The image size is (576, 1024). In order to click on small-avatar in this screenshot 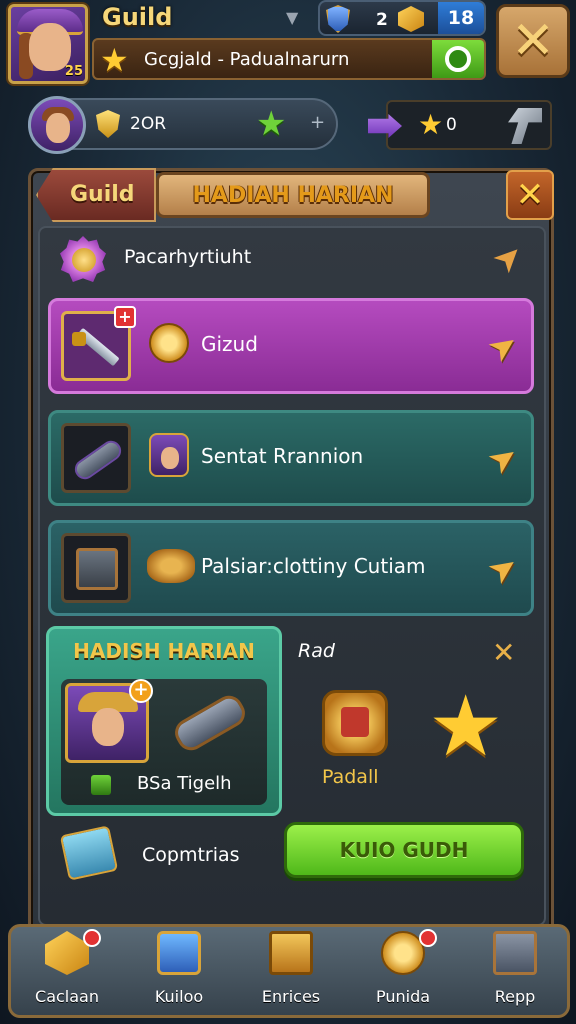, I will do `click(57, 125)`.